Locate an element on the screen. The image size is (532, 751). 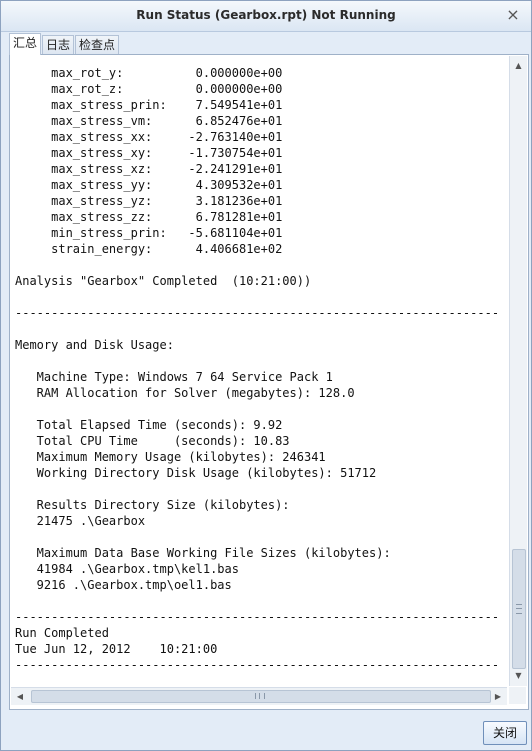
vertical-scrollbar: ▲ ▼ is located at coordinates (518, 371).